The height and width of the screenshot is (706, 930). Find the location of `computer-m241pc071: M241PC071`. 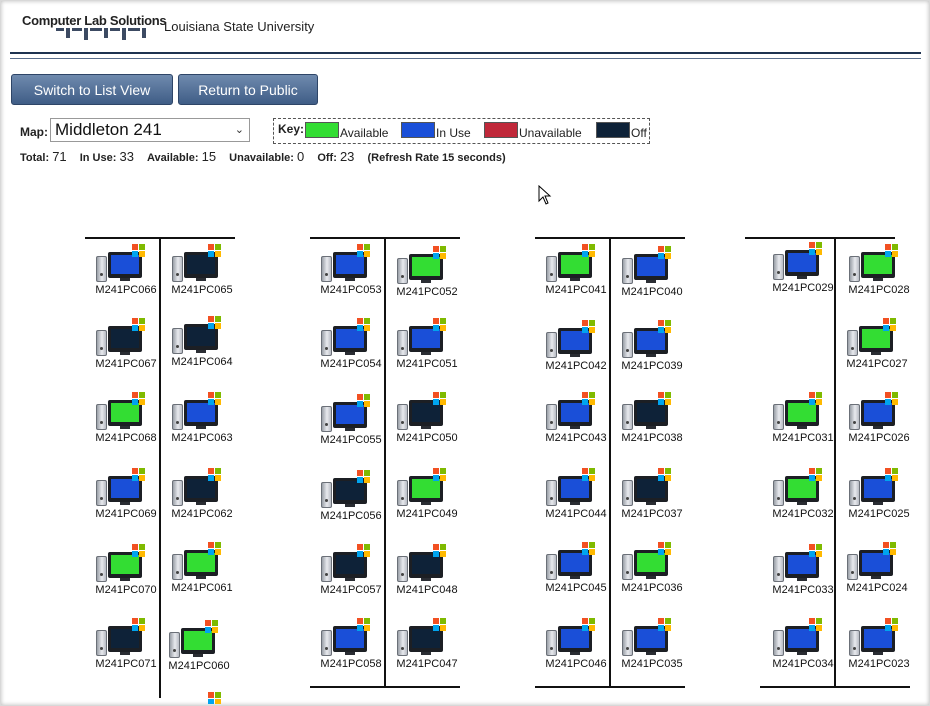

computer-m241pc071: M241PC071 is located at coordinates (125, 644).